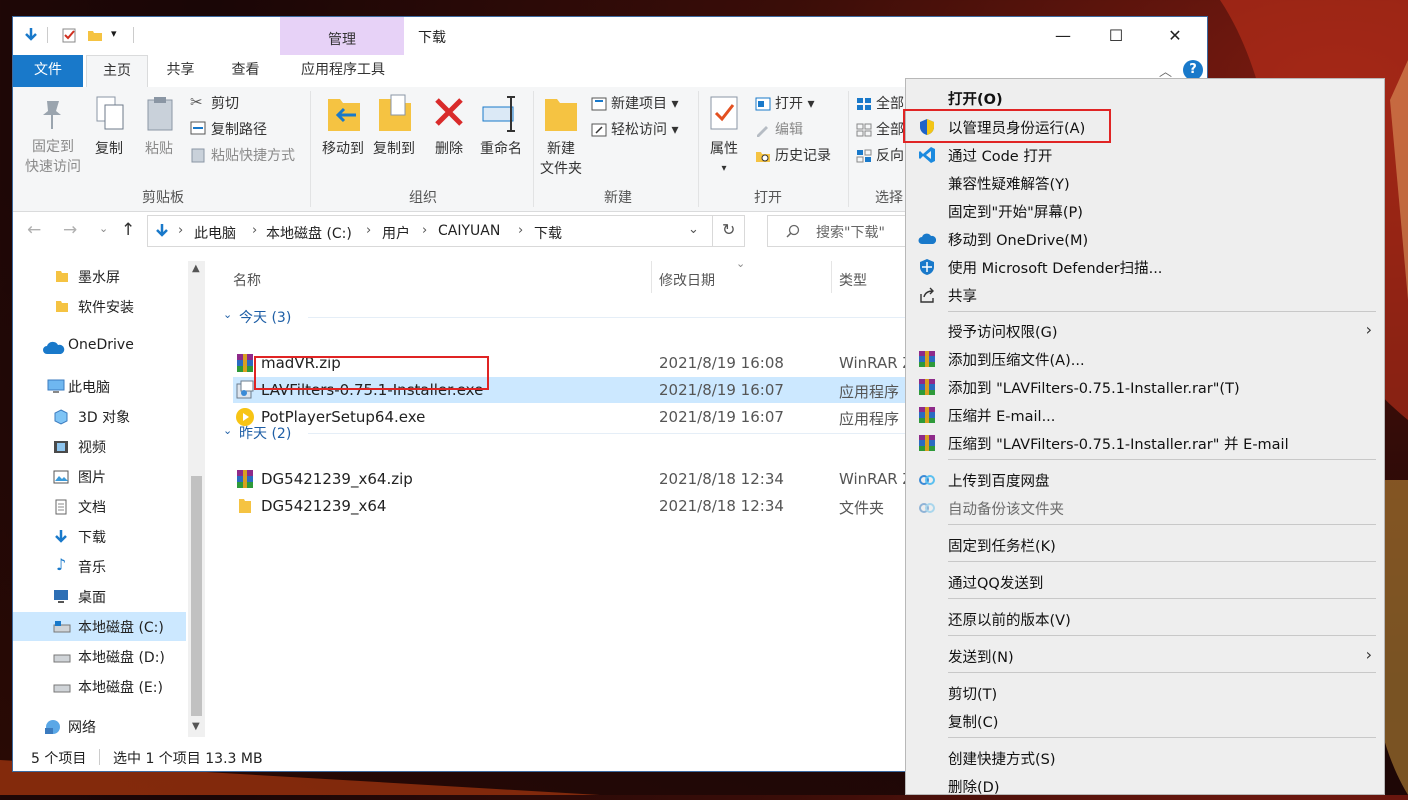 This screenshot has width=1408, height=800. I want to click on nav-scrollbar: ▲ ▼, so click(196, 499).